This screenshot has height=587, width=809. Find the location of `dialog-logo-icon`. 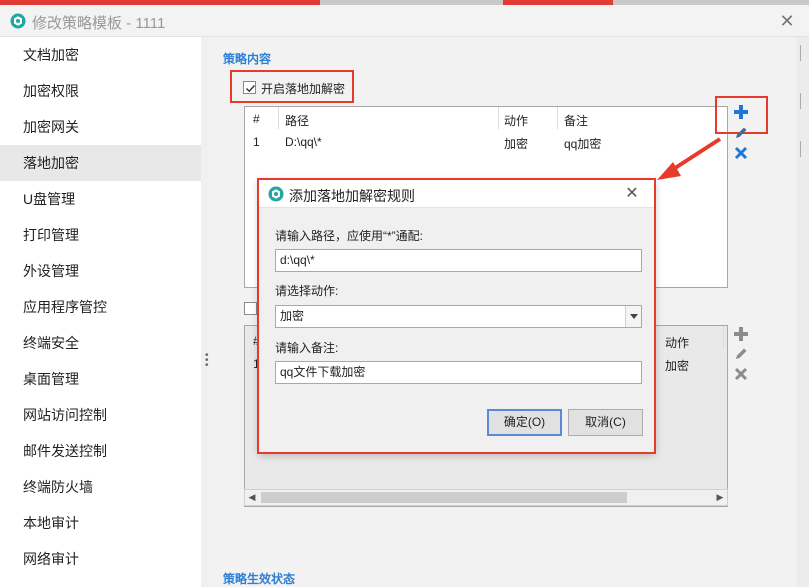

dialog-logo-icon is located at coordinates (276, 194).